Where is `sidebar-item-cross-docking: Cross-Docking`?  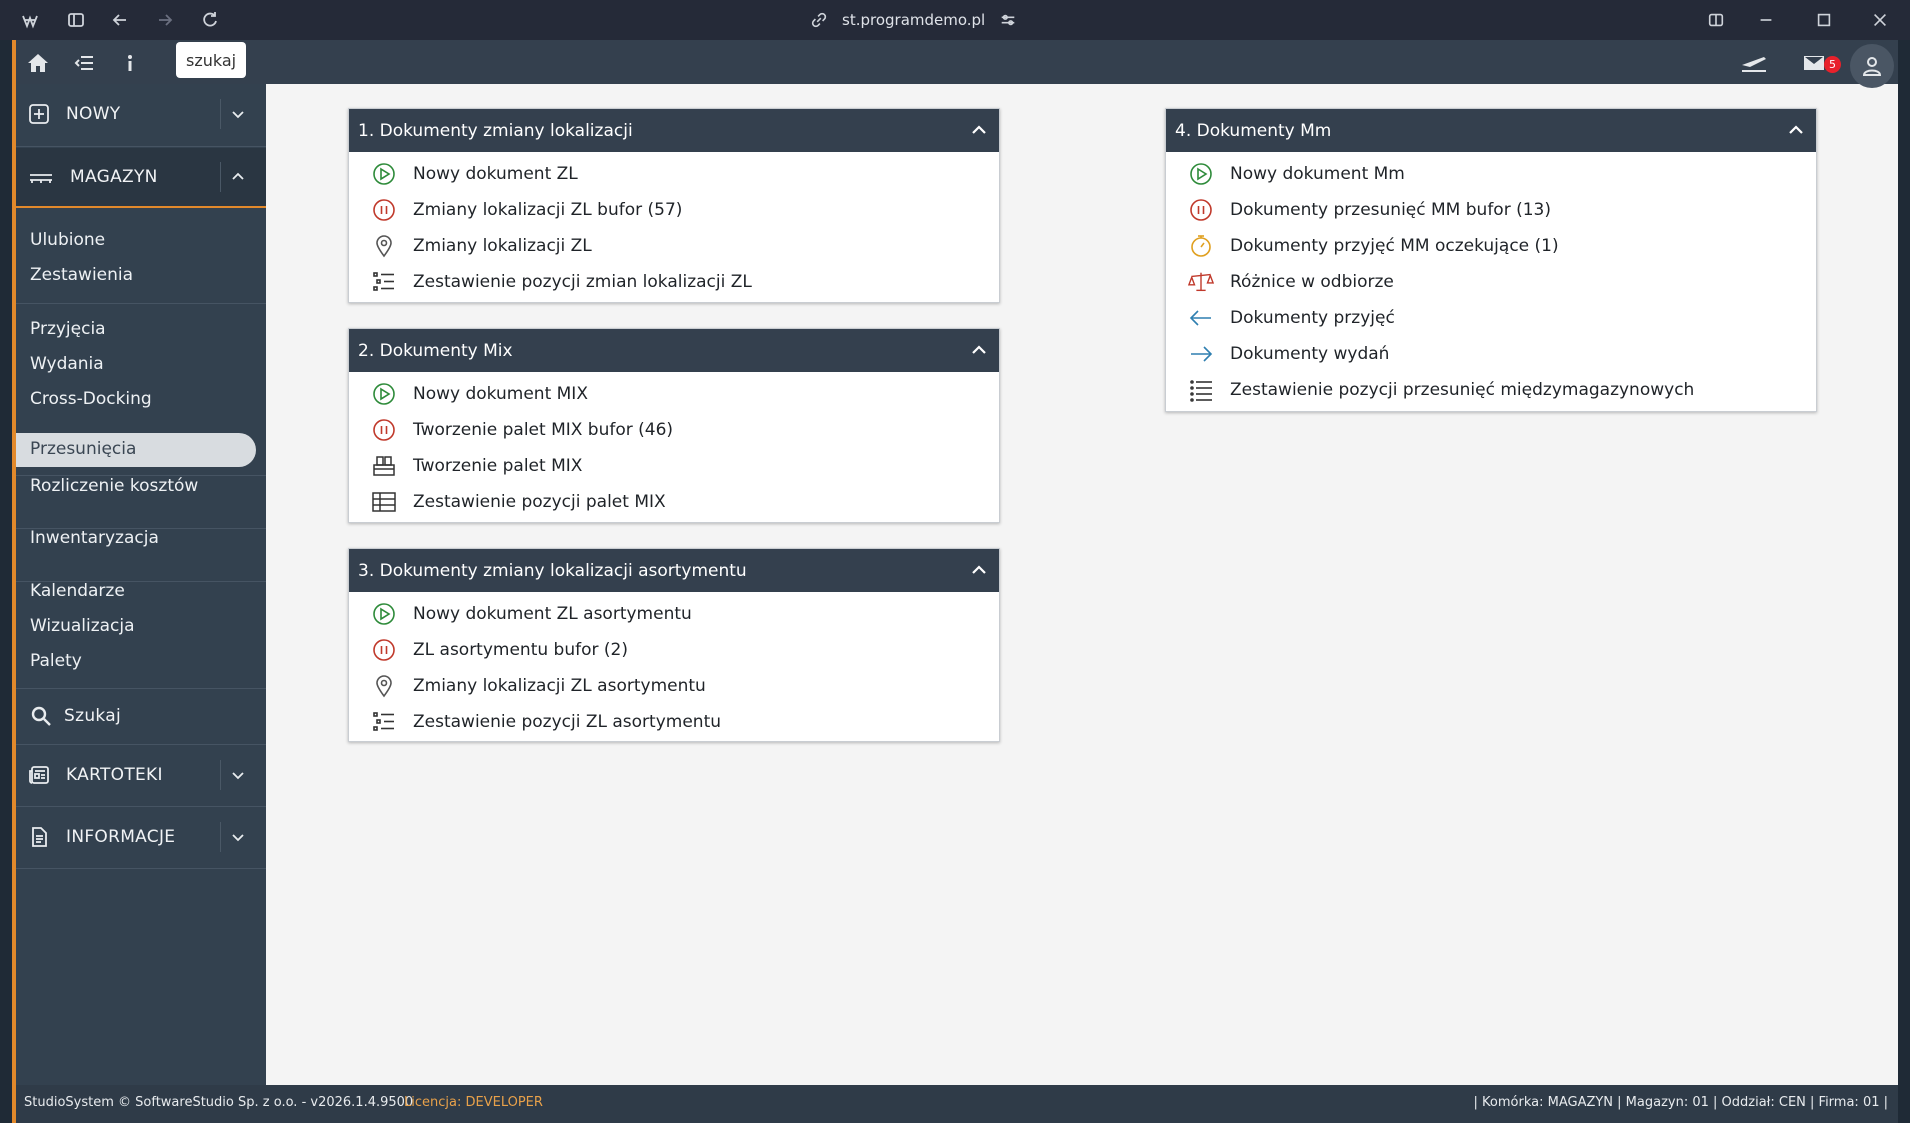
sidebar-item-cross-docking: Cross-Docking is located at coordinates (91, 399).